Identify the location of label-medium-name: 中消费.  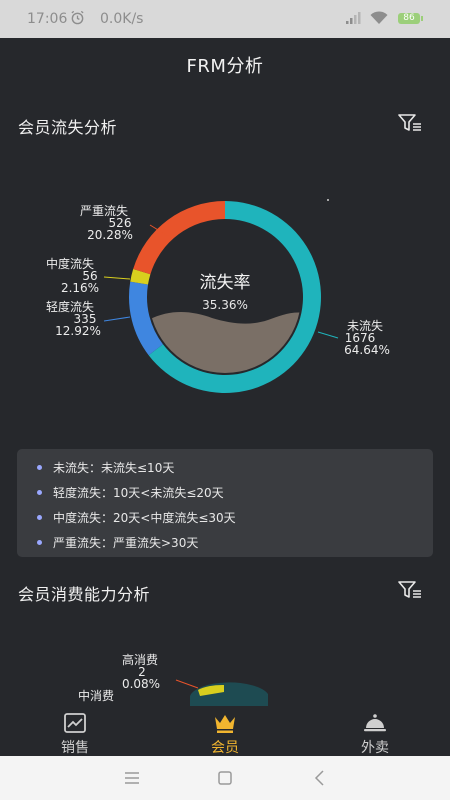
(96, 695).